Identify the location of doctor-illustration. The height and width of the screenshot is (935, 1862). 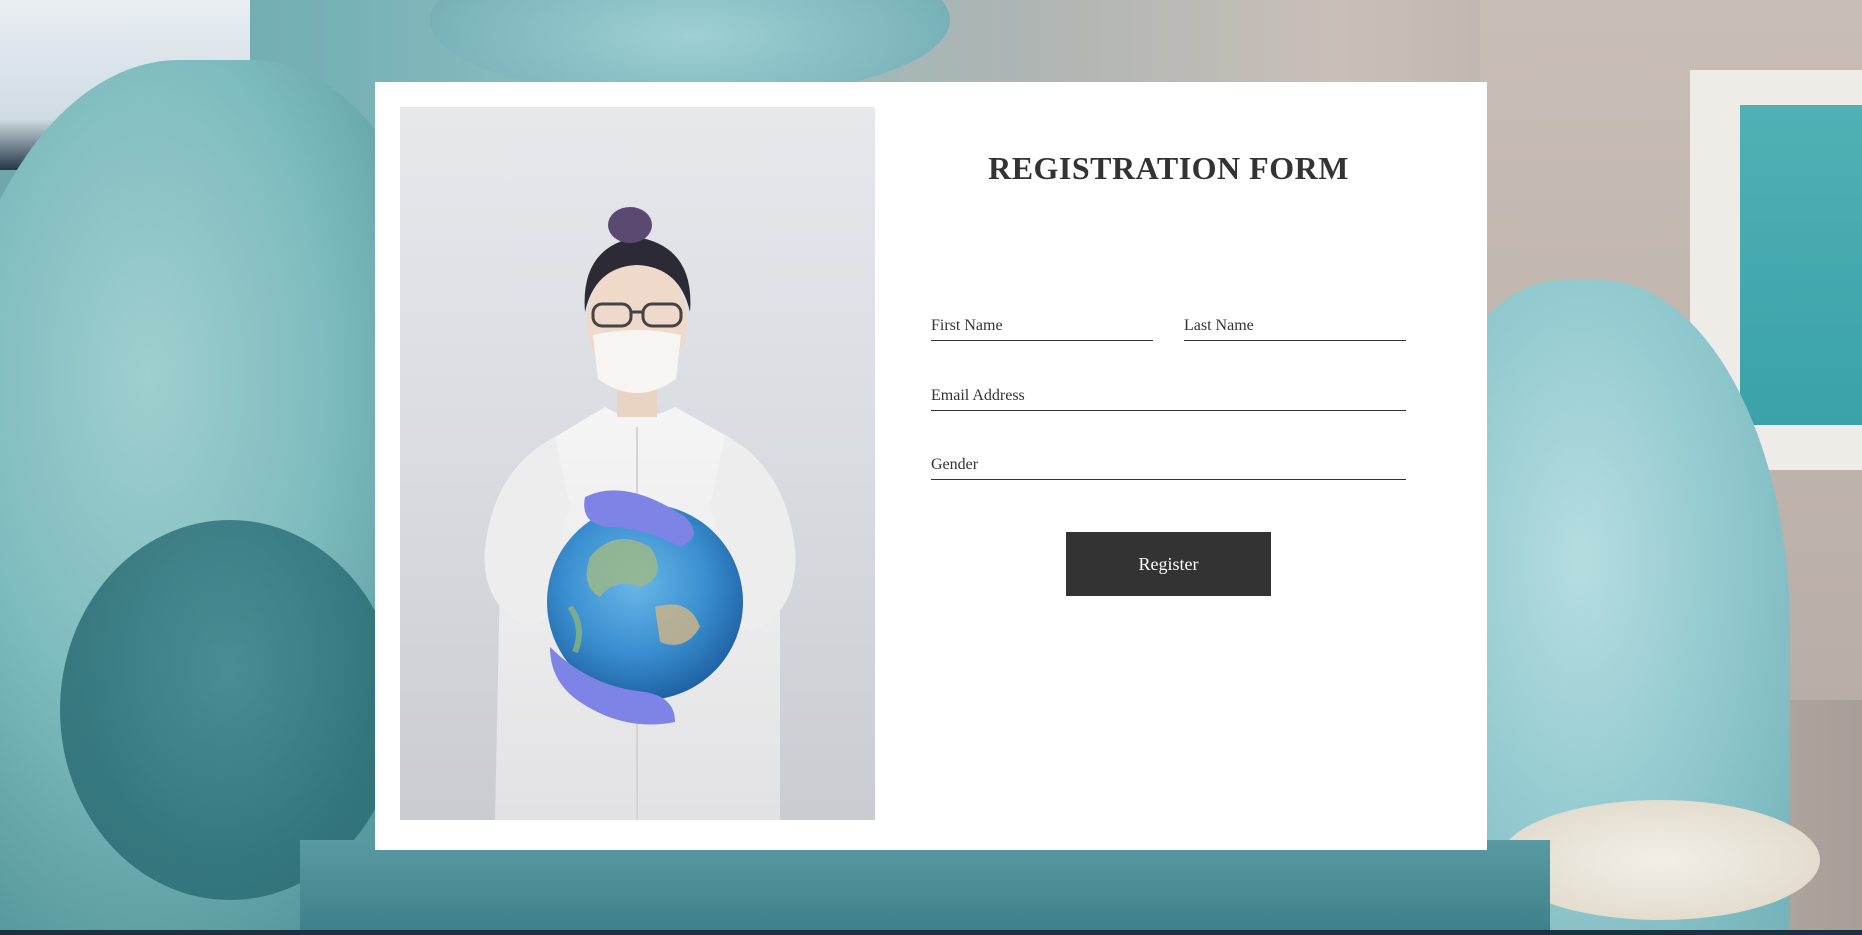
(640, 513).